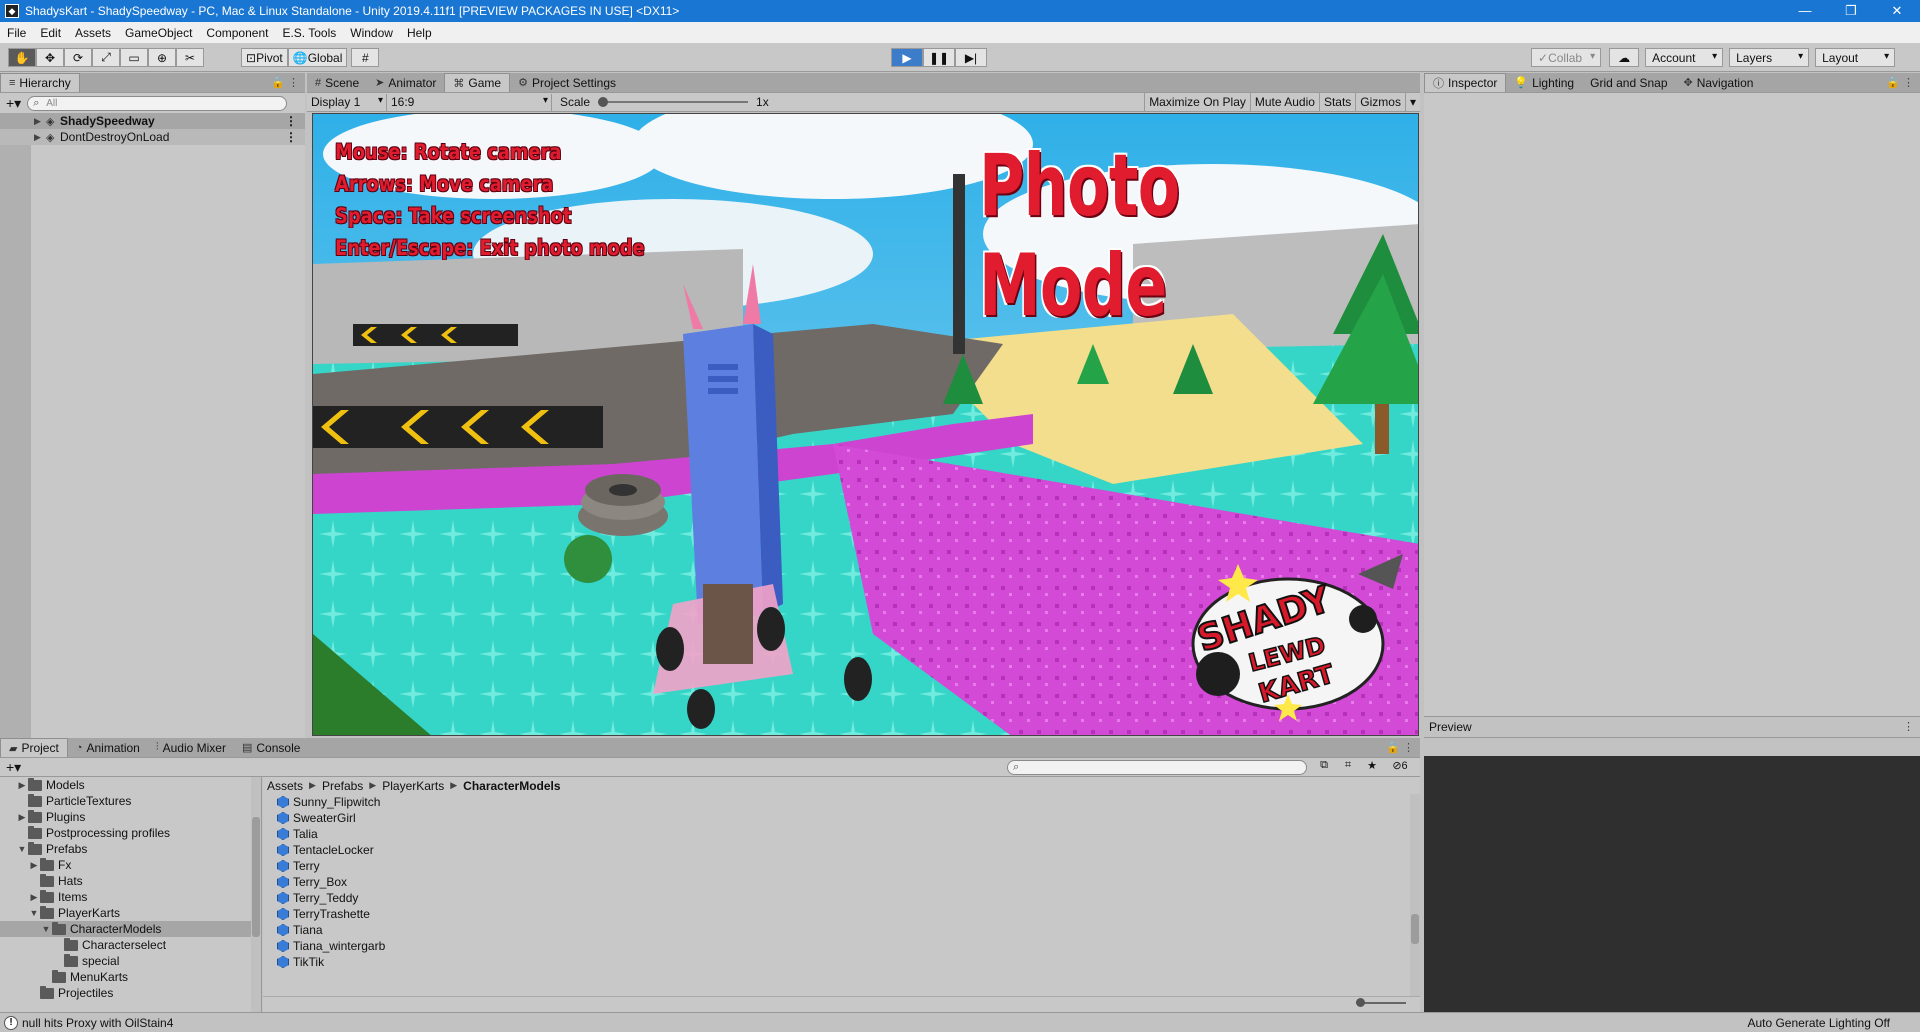 The width and height of the screenshot is (1920, 1032). I want to click on tree-scrollbar, so click(256, 894).